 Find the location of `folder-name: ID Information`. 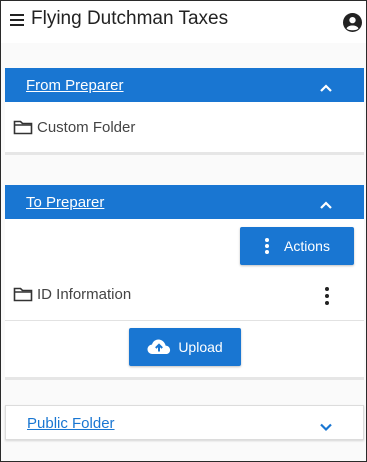

folder-name: ID Information is located at coordinates (84, 294).